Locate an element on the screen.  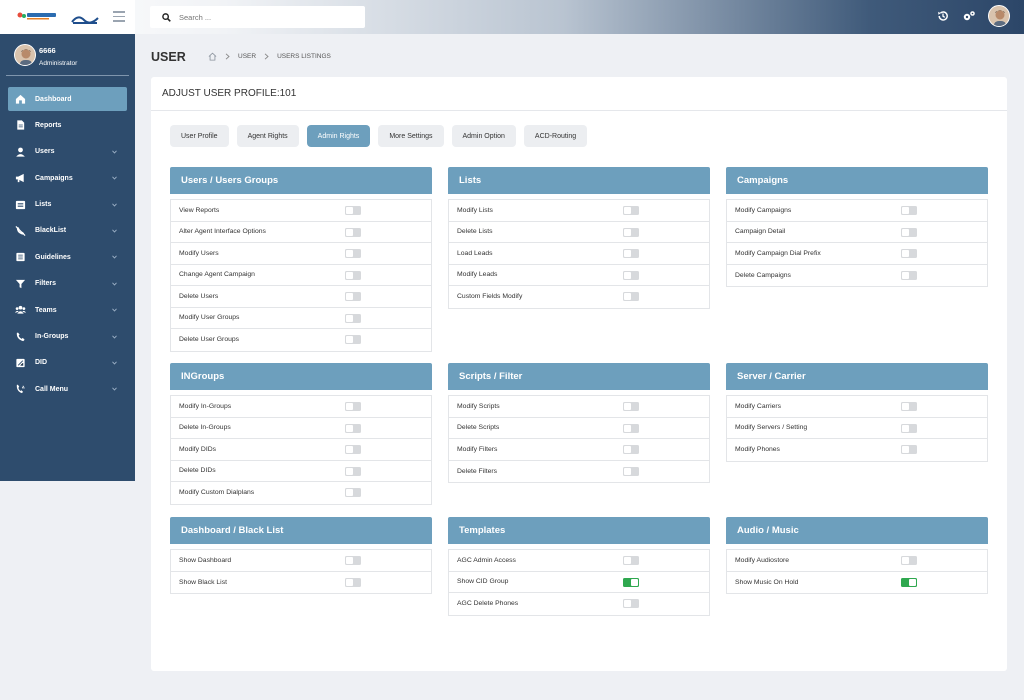
menu-toggle-icon is located at coordinates (119, 16).